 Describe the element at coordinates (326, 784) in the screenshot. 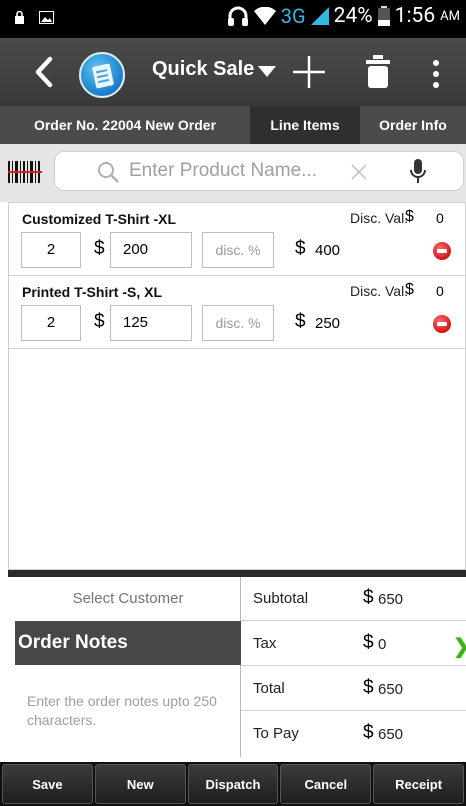

I see `cancel-button: Cancel` at that location.